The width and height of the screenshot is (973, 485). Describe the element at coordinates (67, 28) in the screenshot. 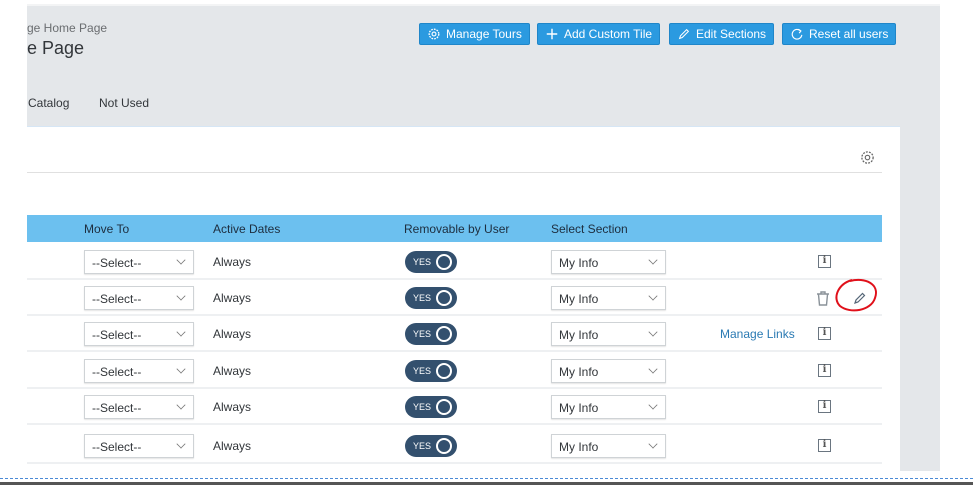

I see `breadcrumb: ge Home Page` at that location.